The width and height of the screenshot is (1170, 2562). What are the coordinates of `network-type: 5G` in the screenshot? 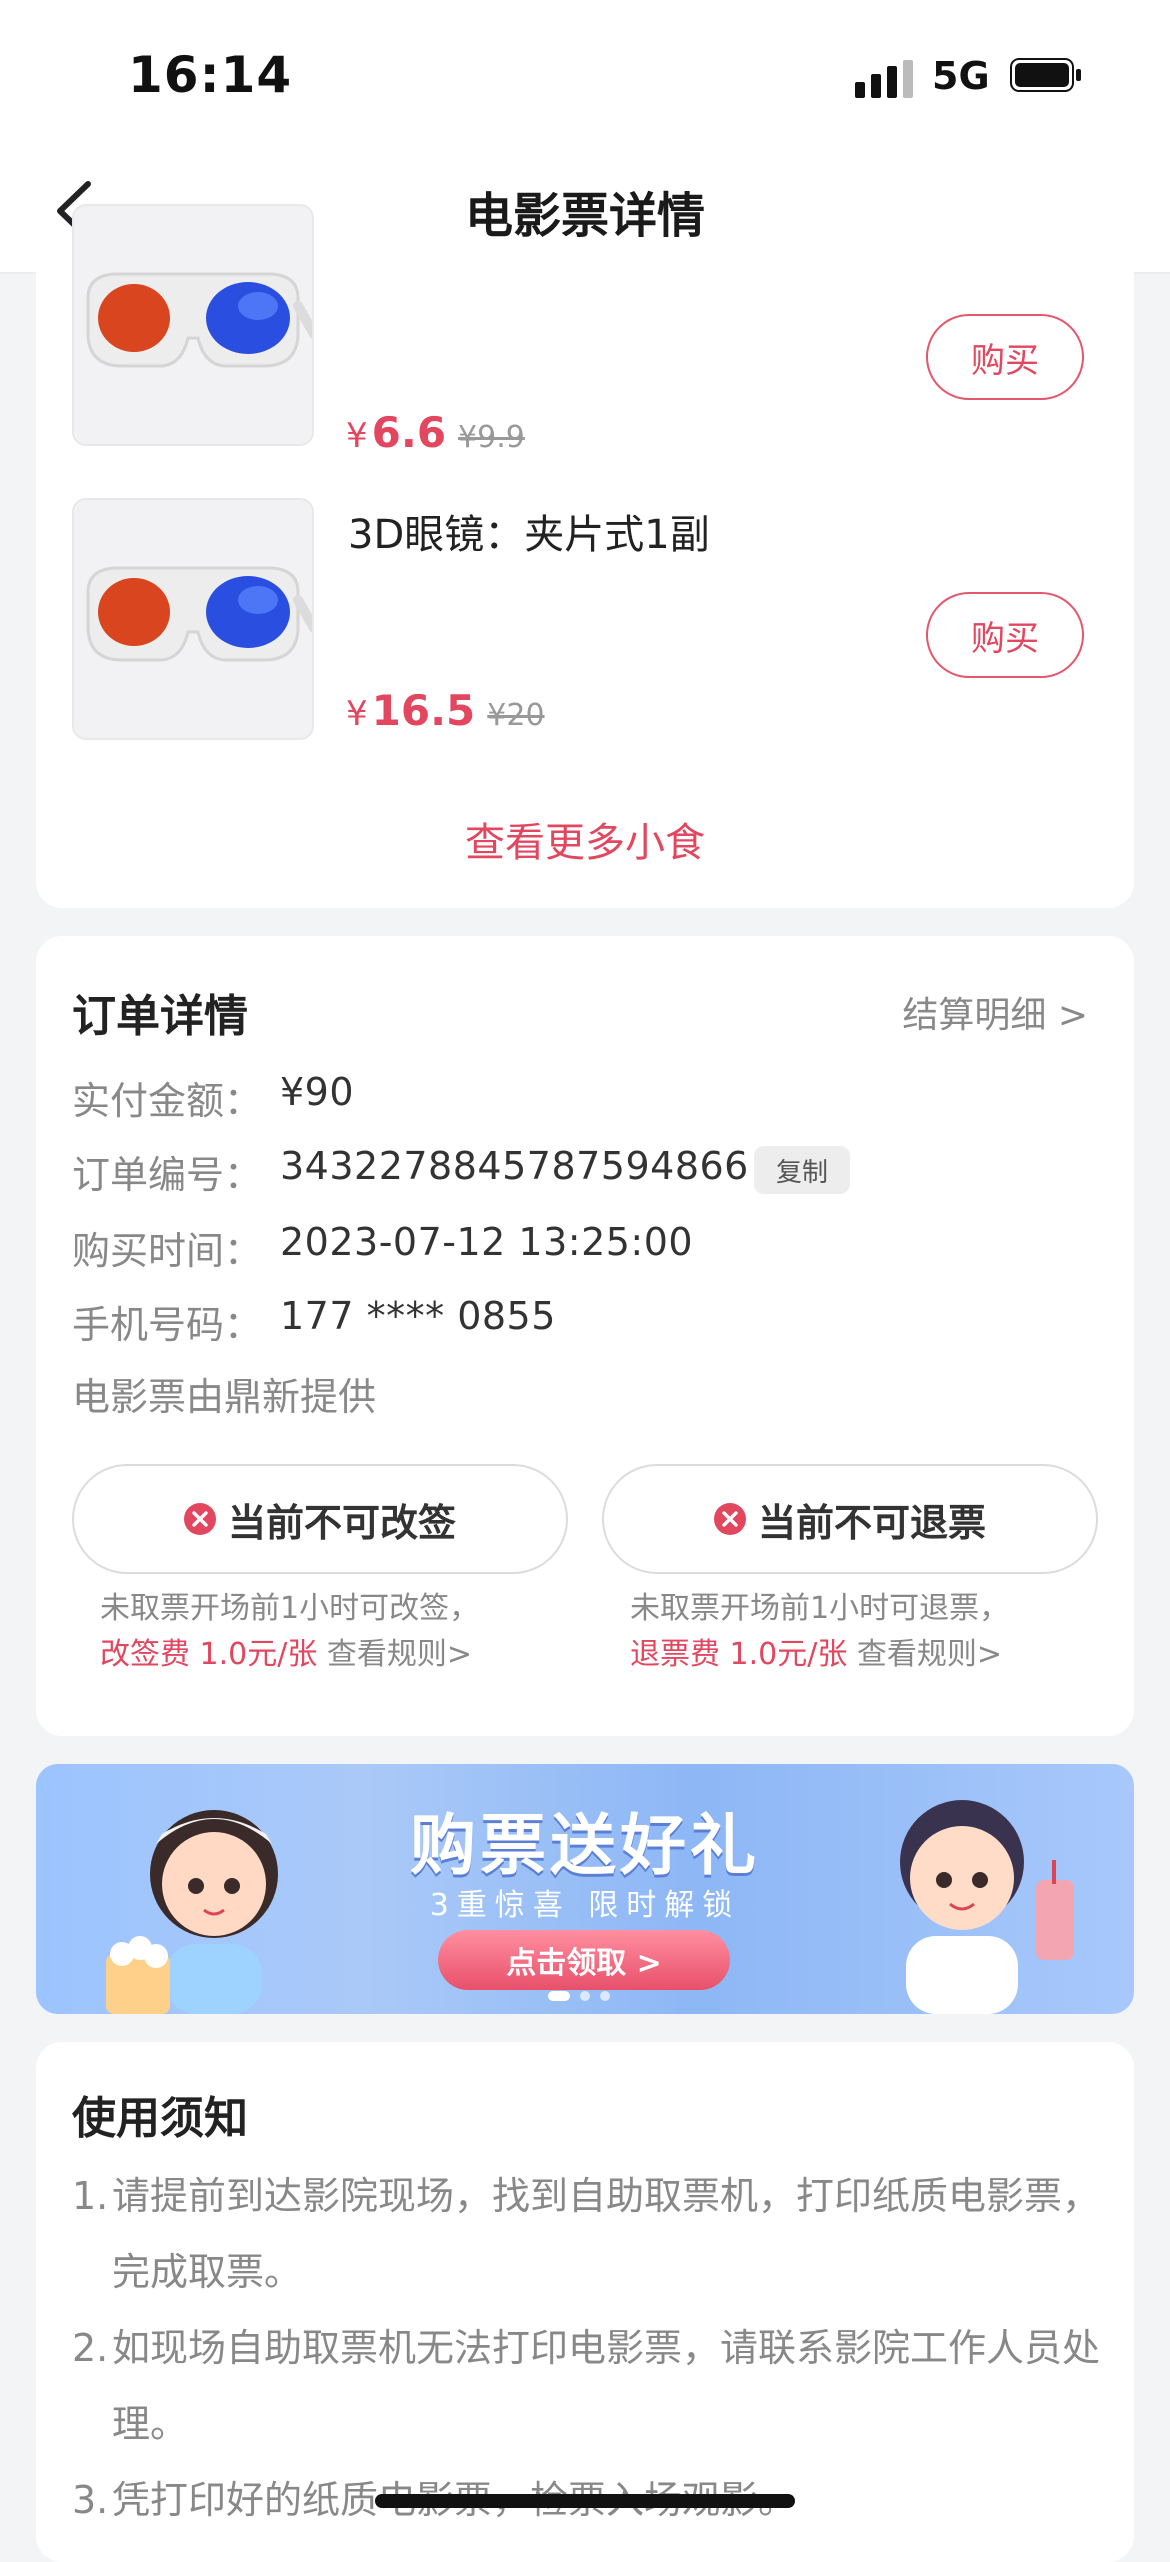 It's located at (961, 76).